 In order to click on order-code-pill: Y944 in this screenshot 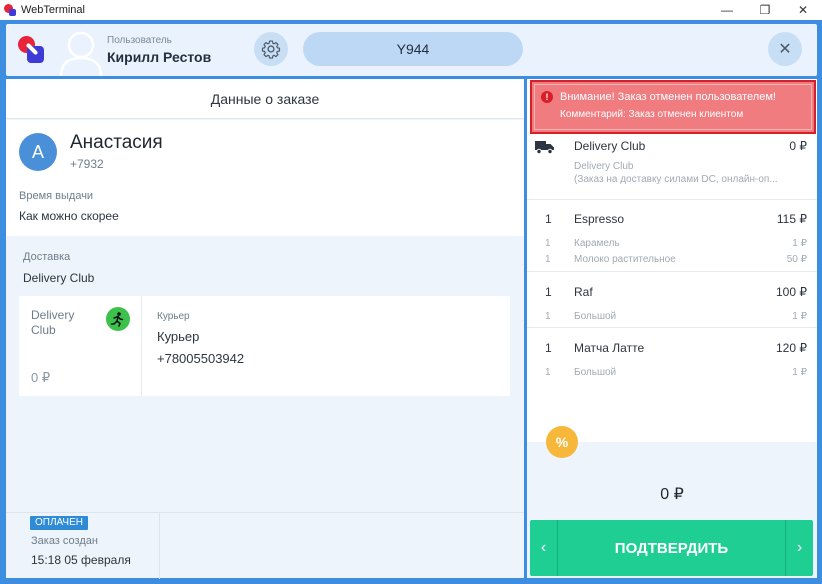, I will do `click(413, 49)`.